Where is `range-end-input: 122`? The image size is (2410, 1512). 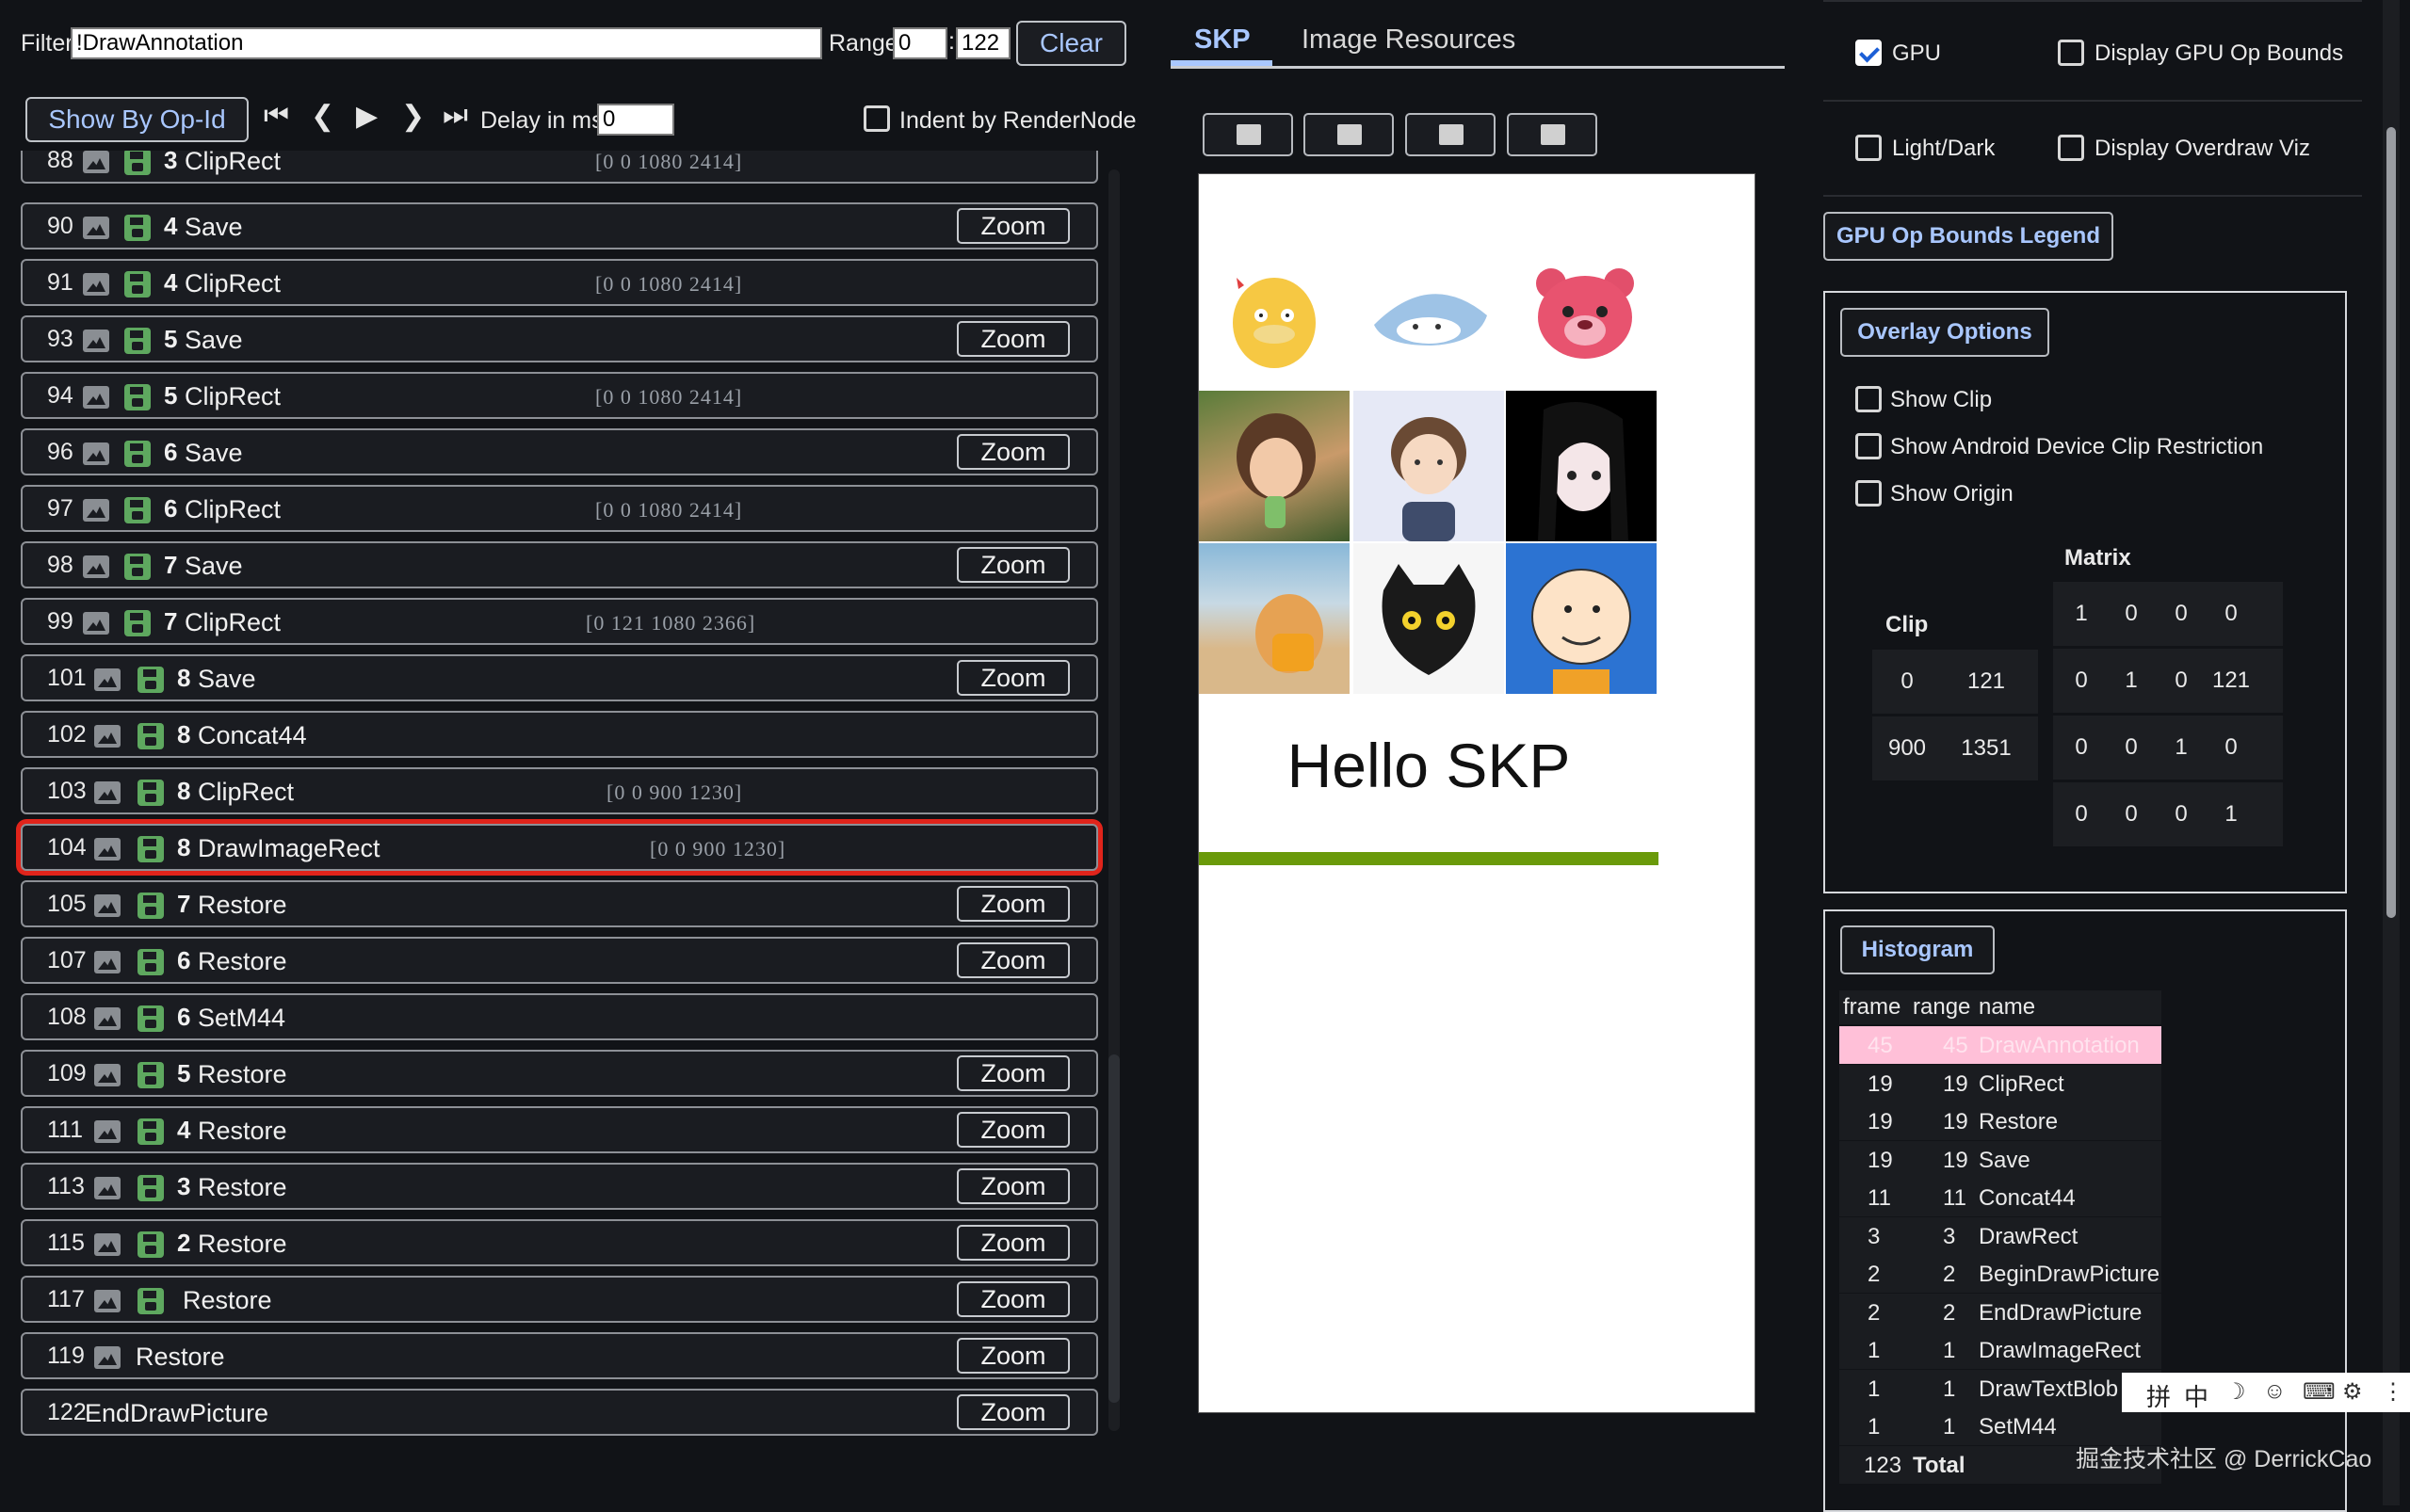
range-end-input: 122 is located at coordinates (983, 43).